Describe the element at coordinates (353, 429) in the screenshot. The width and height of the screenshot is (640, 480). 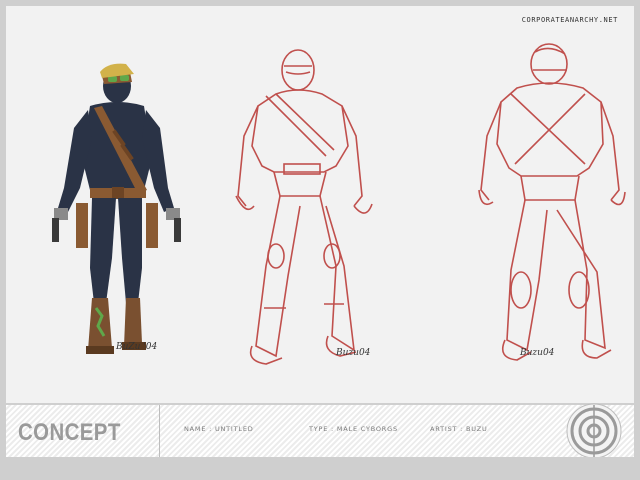
I see `type-field: TYPE : MALE CYBORGS` at that location.